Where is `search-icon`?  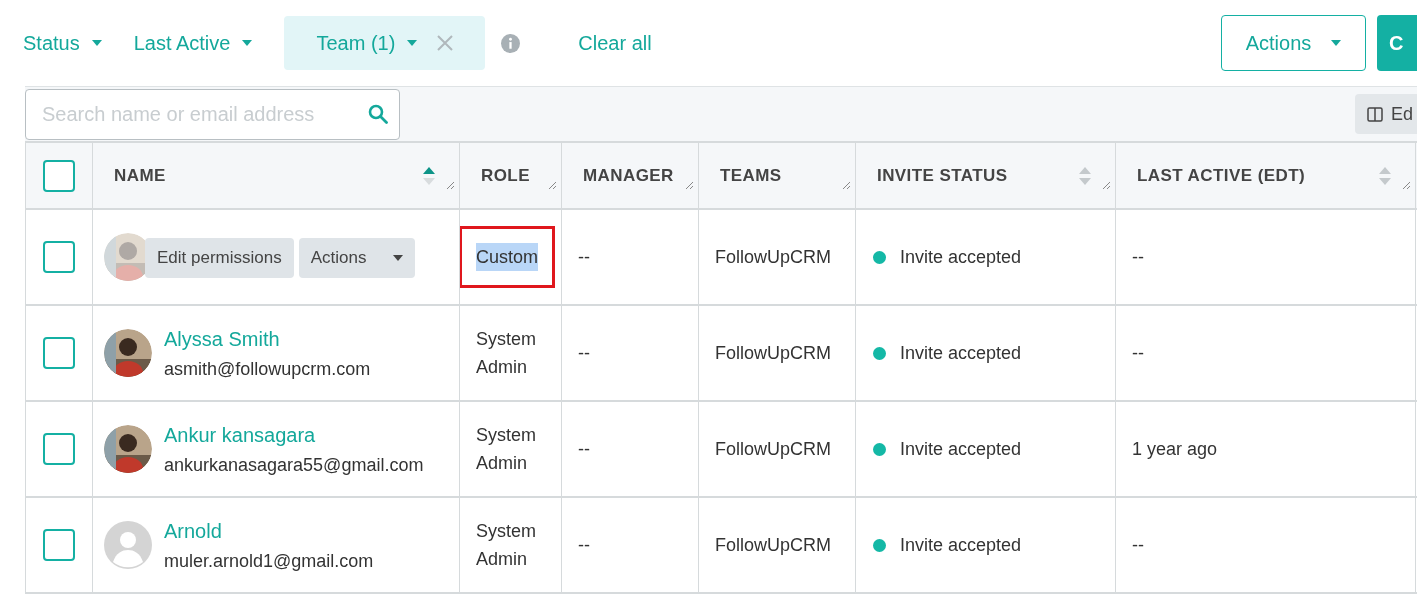
search-icon is located at coordinates (378, 113).